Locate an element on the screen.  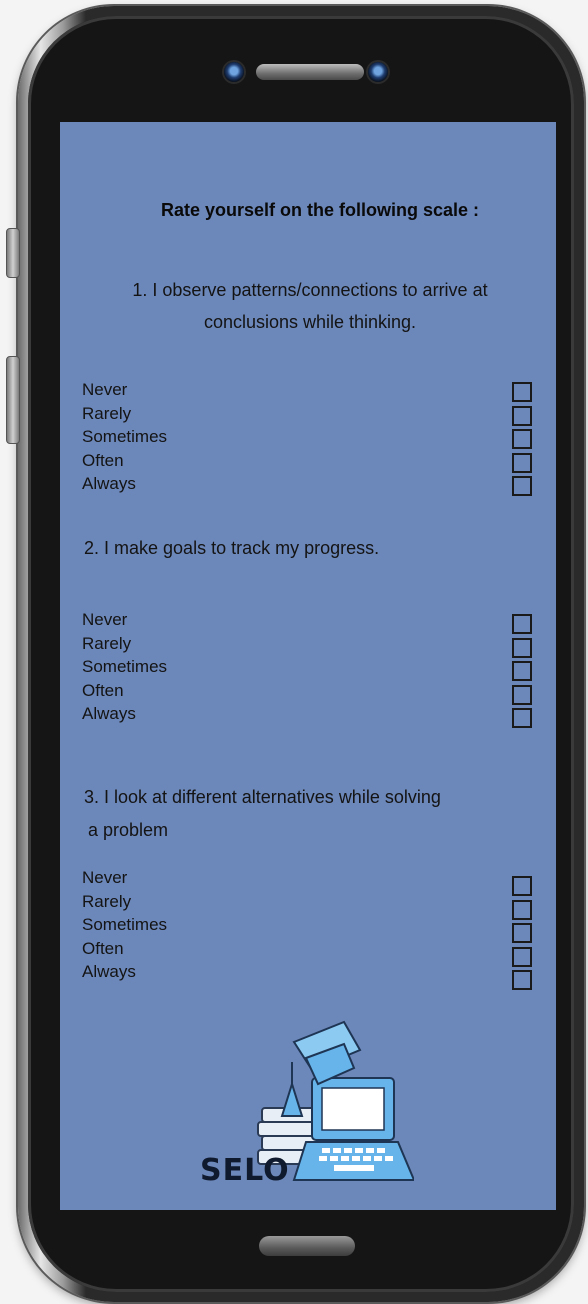
options-list-3: Never Rarely Sometimes Often Always is located at coordinates (124, 925).